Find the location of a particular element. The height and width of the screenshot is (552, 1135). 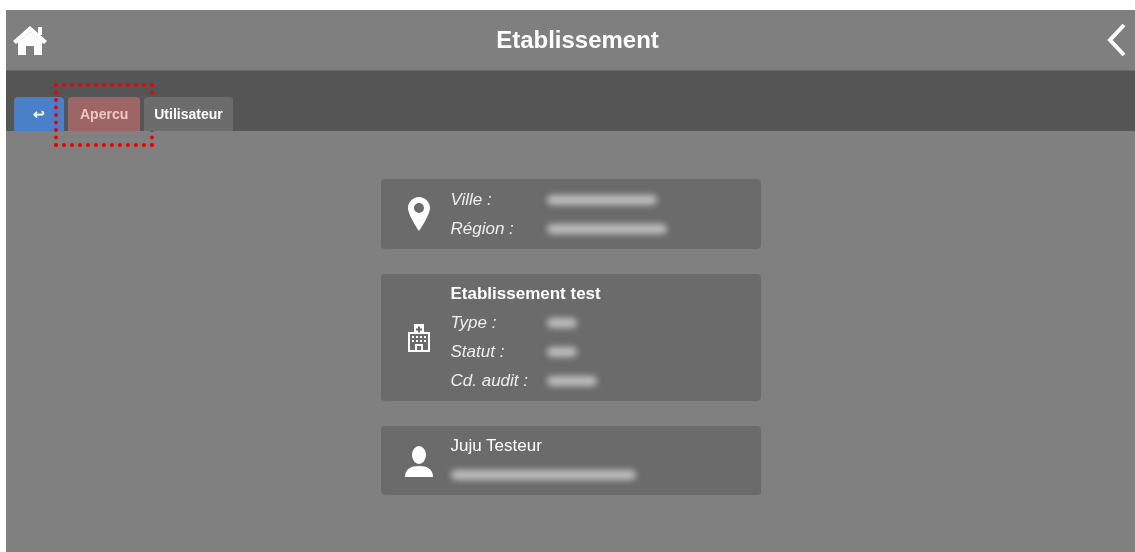

back-tab: ↩ is located at coordinates (39, 114).